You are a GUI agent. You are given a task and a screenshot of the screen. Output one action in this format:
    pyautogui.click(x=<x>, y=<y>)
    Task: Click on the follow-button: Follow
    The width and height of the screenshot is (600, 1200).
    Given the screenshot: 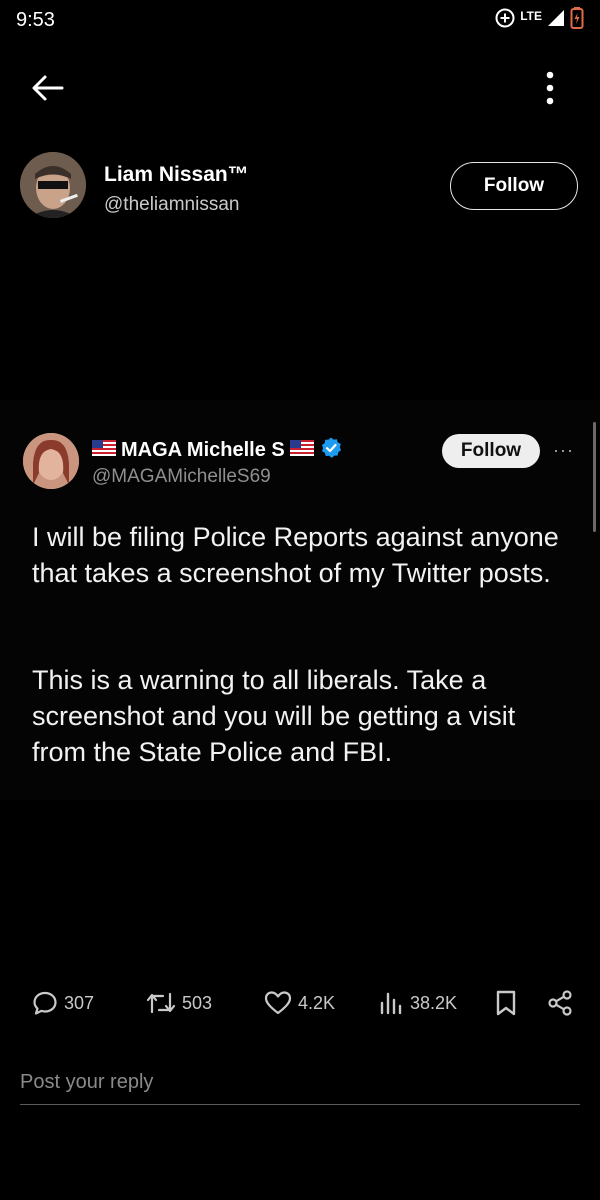 What is the action you would take?
    pyautogui.click(x=514, y=186)
    